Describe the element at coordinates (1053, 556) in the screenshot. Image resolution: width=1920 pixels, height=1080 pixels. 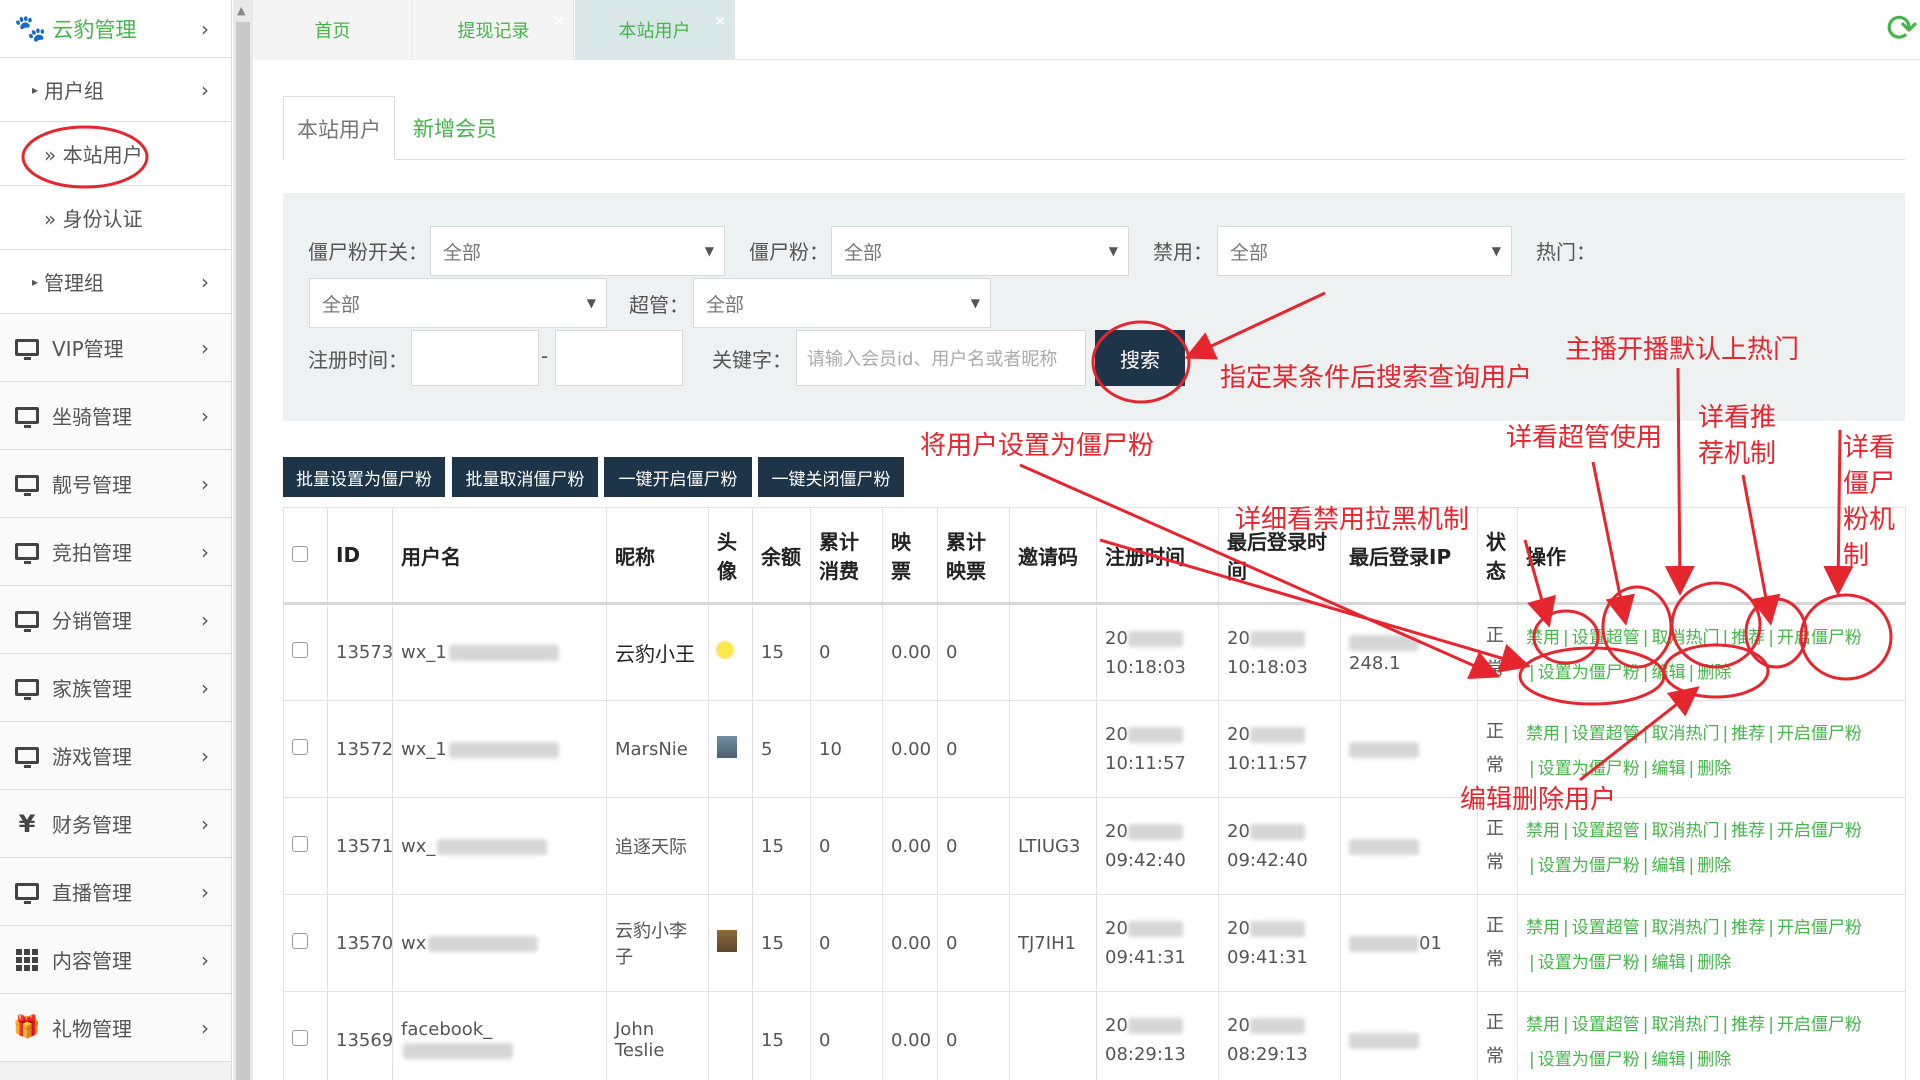
I see `col-invite: 邀请码` at that location.